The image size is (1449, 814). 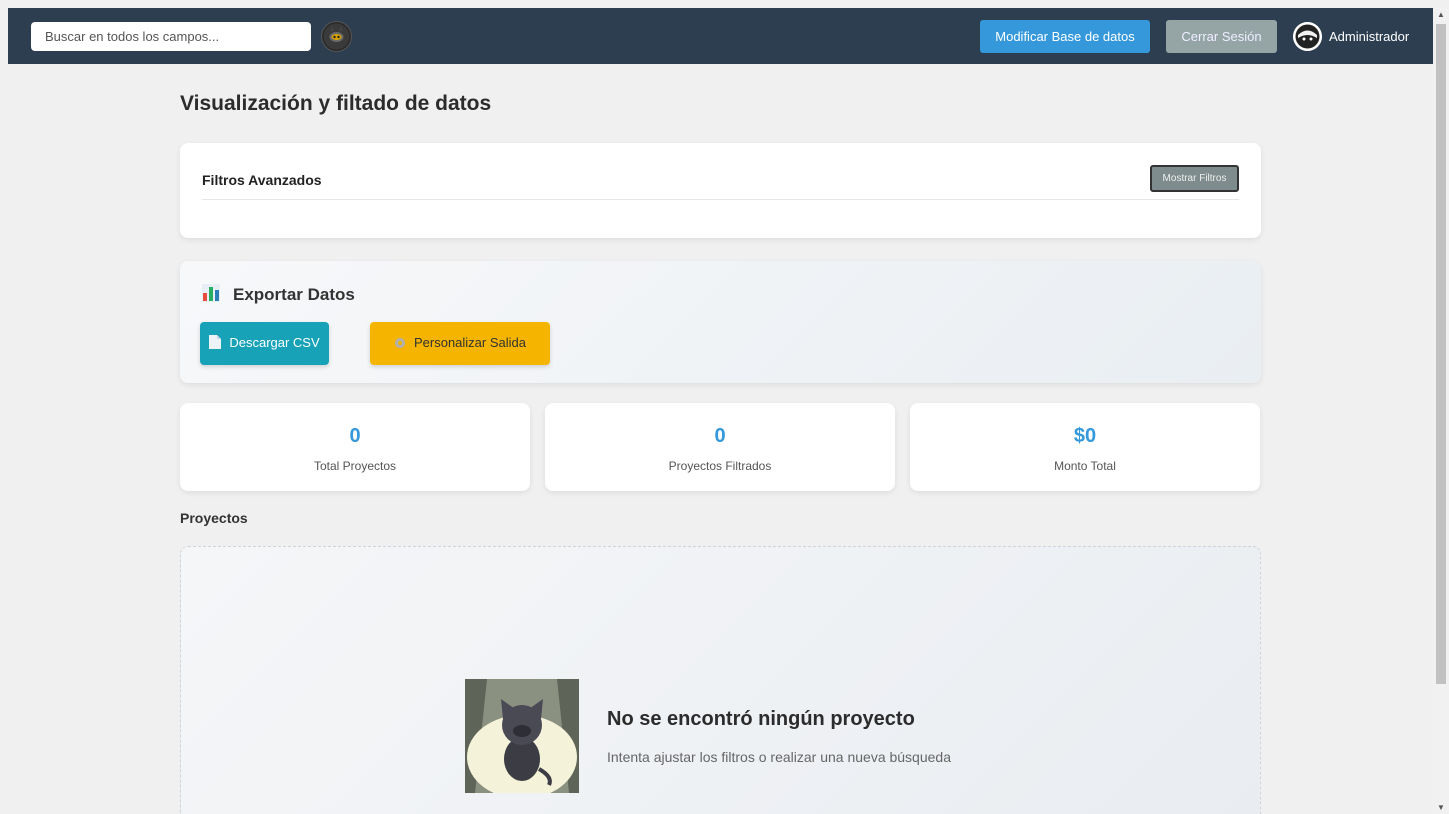 I want to click on export-data-title: Exportar Datos, so click(x=294, y=294).